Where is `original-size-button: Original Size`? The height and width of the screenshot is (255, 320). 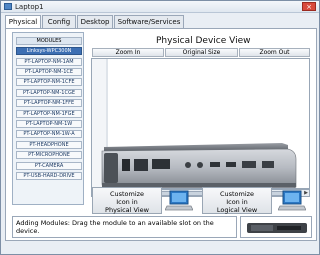
original-size-button: Original Size is located at coordinates (201, 52).